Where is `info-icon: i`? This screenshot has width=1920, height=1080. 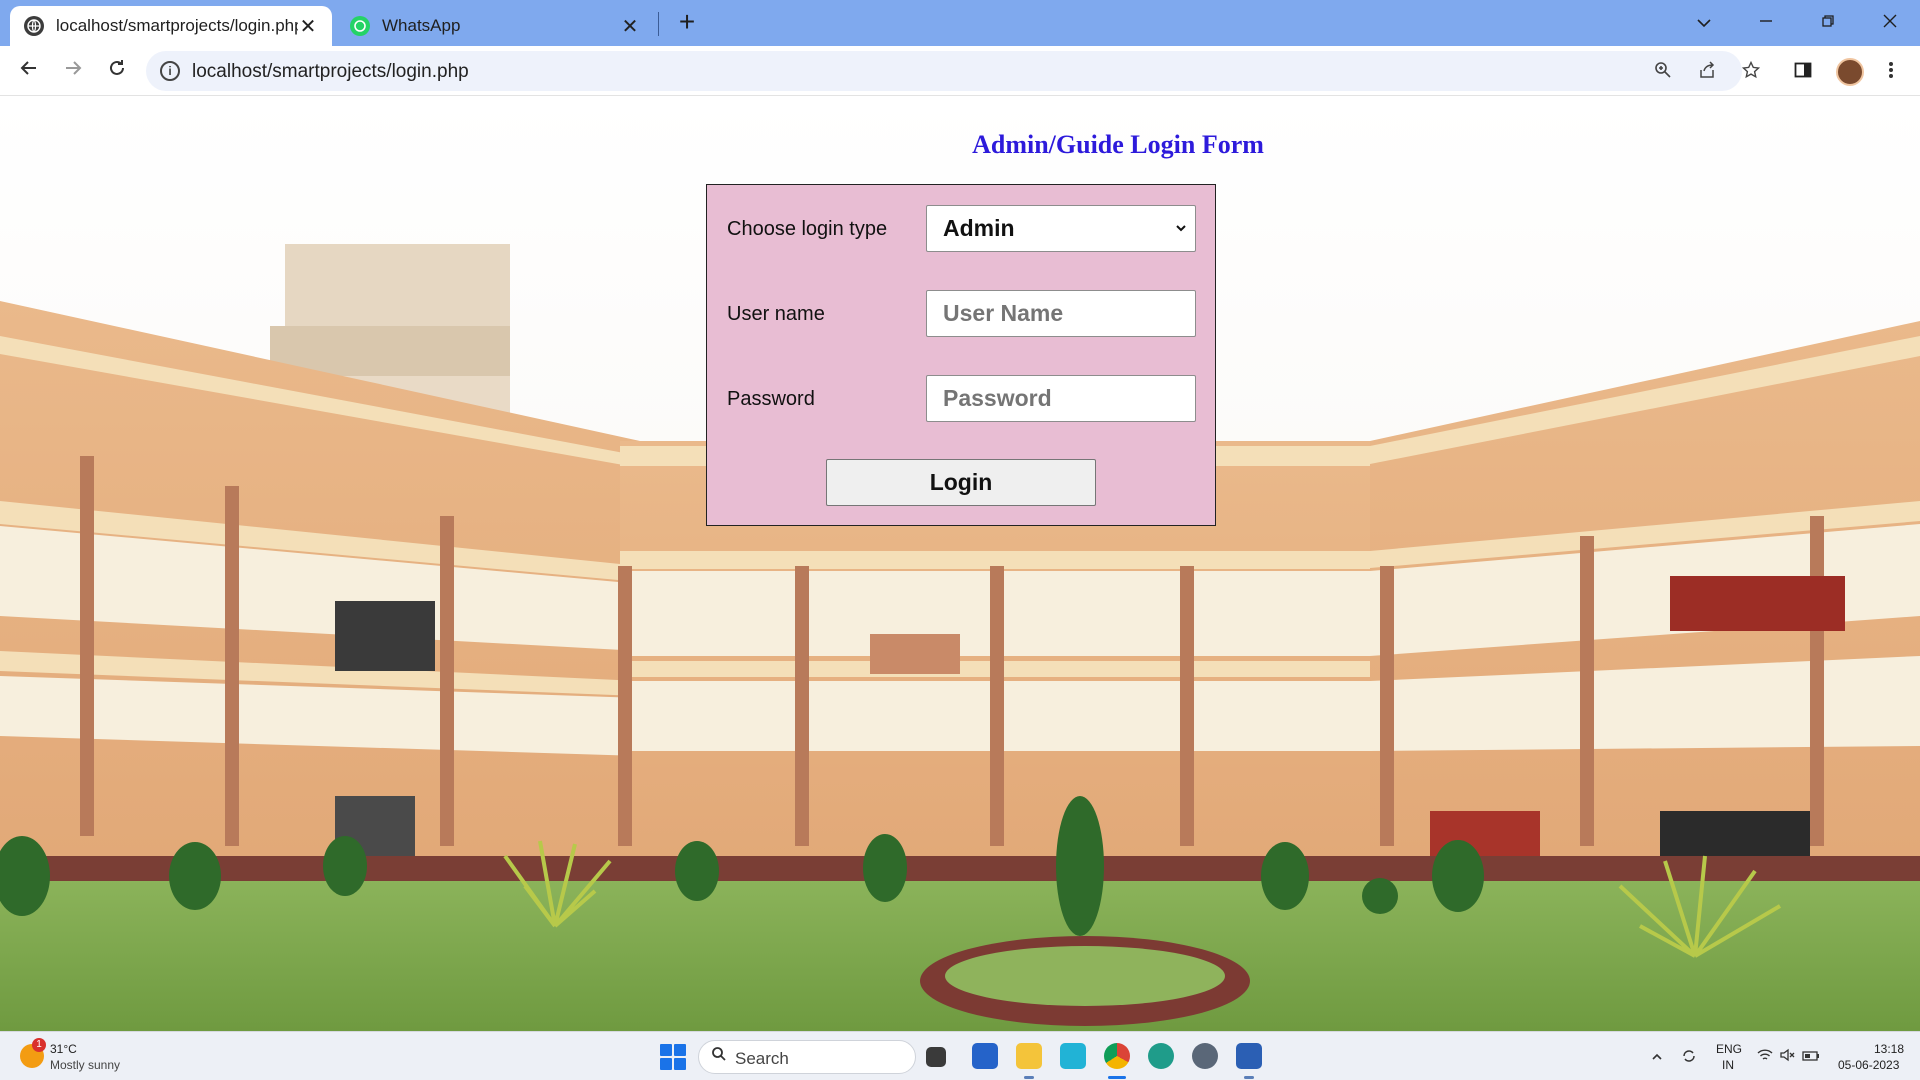 info-icon: i is located at coordinates (170, 71).